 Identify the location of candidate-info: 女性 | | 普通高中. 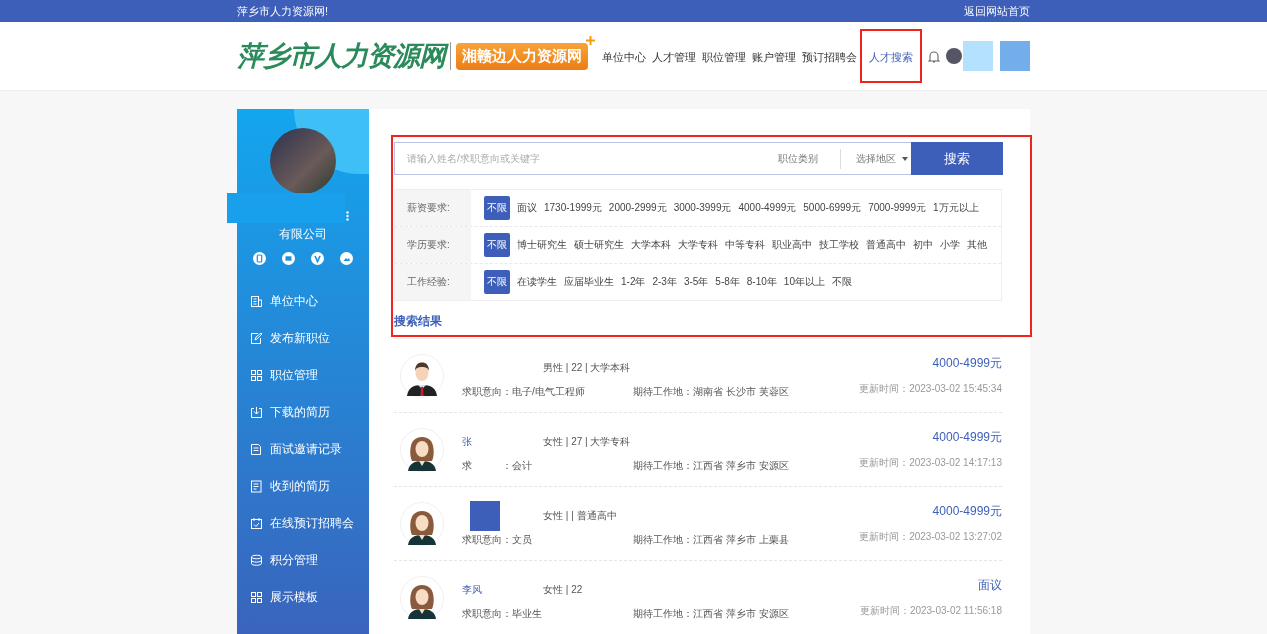
(580, 515).